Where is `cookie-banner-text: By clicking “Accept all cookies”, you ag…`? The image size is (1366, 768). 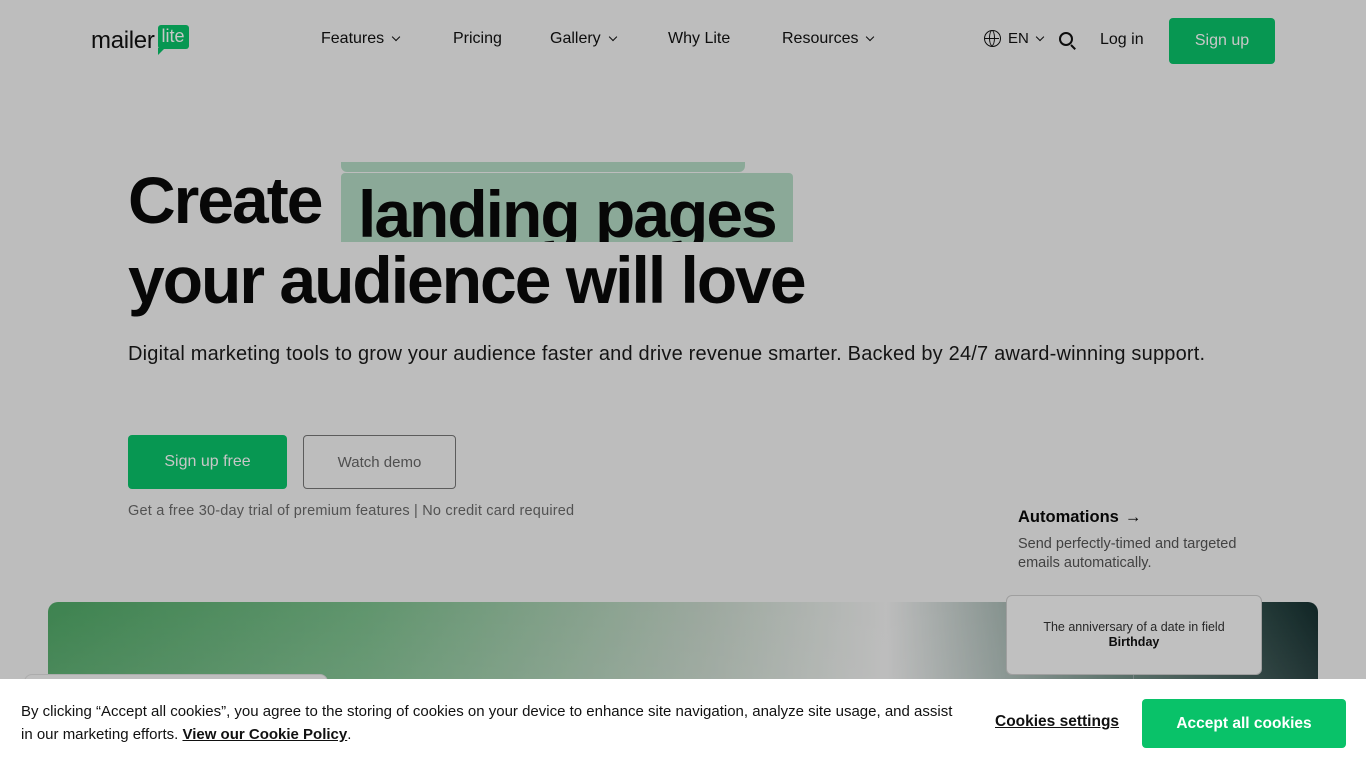
cookie-banner-text: By clicking “Accept all cookies”, you ag… is located at coordinates (491, 723).